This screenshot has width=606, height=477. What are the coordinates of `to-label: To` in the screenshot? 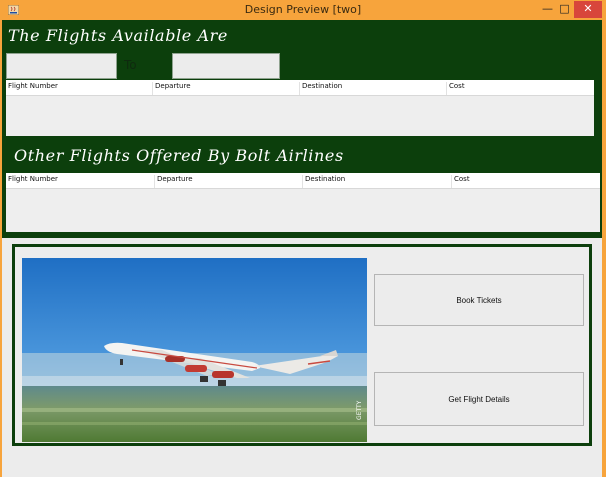 It's located at (130, 65).